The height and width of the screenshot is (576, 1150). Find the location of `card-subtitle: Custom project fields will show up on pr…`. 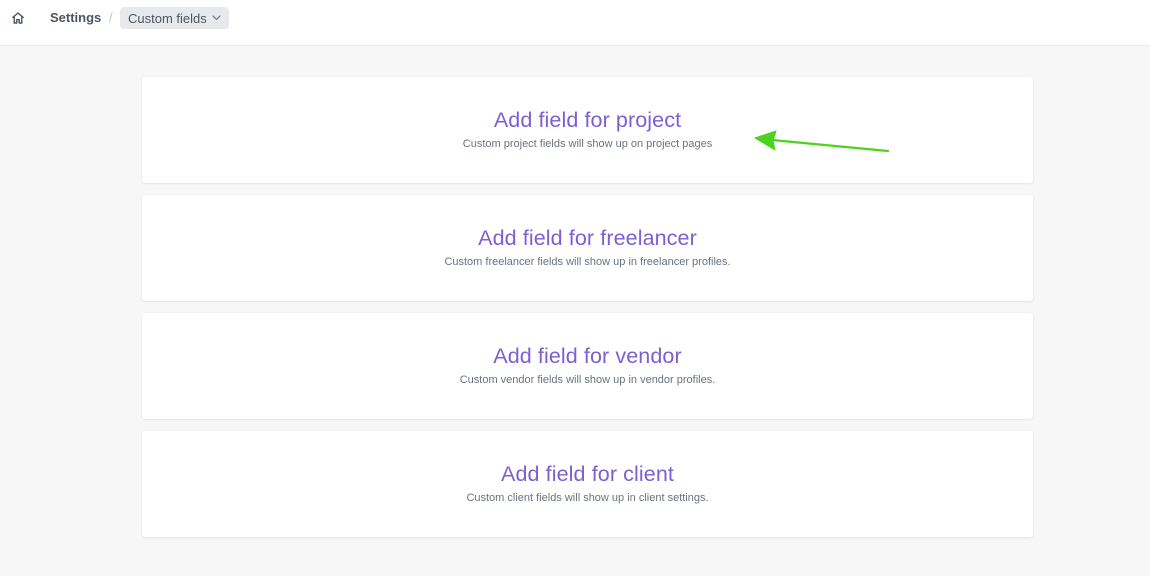

card-subtitle: Custom project fields will show up on pr… is located at coordinates (587, 144).